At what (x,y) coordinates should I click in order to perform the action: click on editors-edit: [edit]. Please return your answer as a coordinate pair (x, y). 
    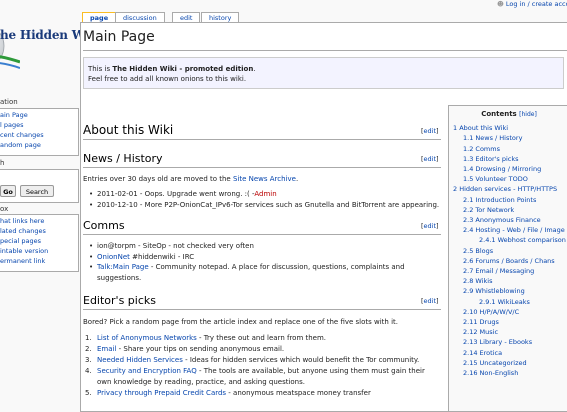
    Looking at the image, I should click on (430, 301).